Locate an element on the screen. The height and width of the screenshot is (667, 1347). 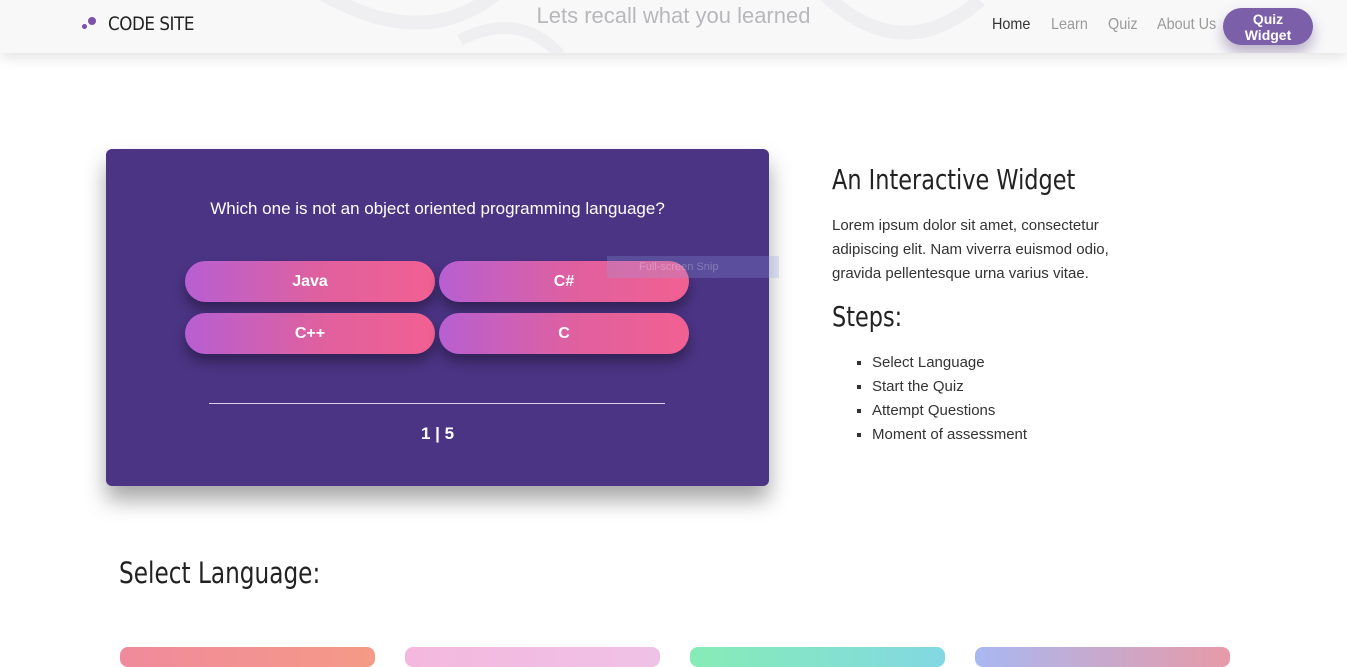
full-screen-snip-overlay: Full-screen Snip is located at coordinates (693, 267).